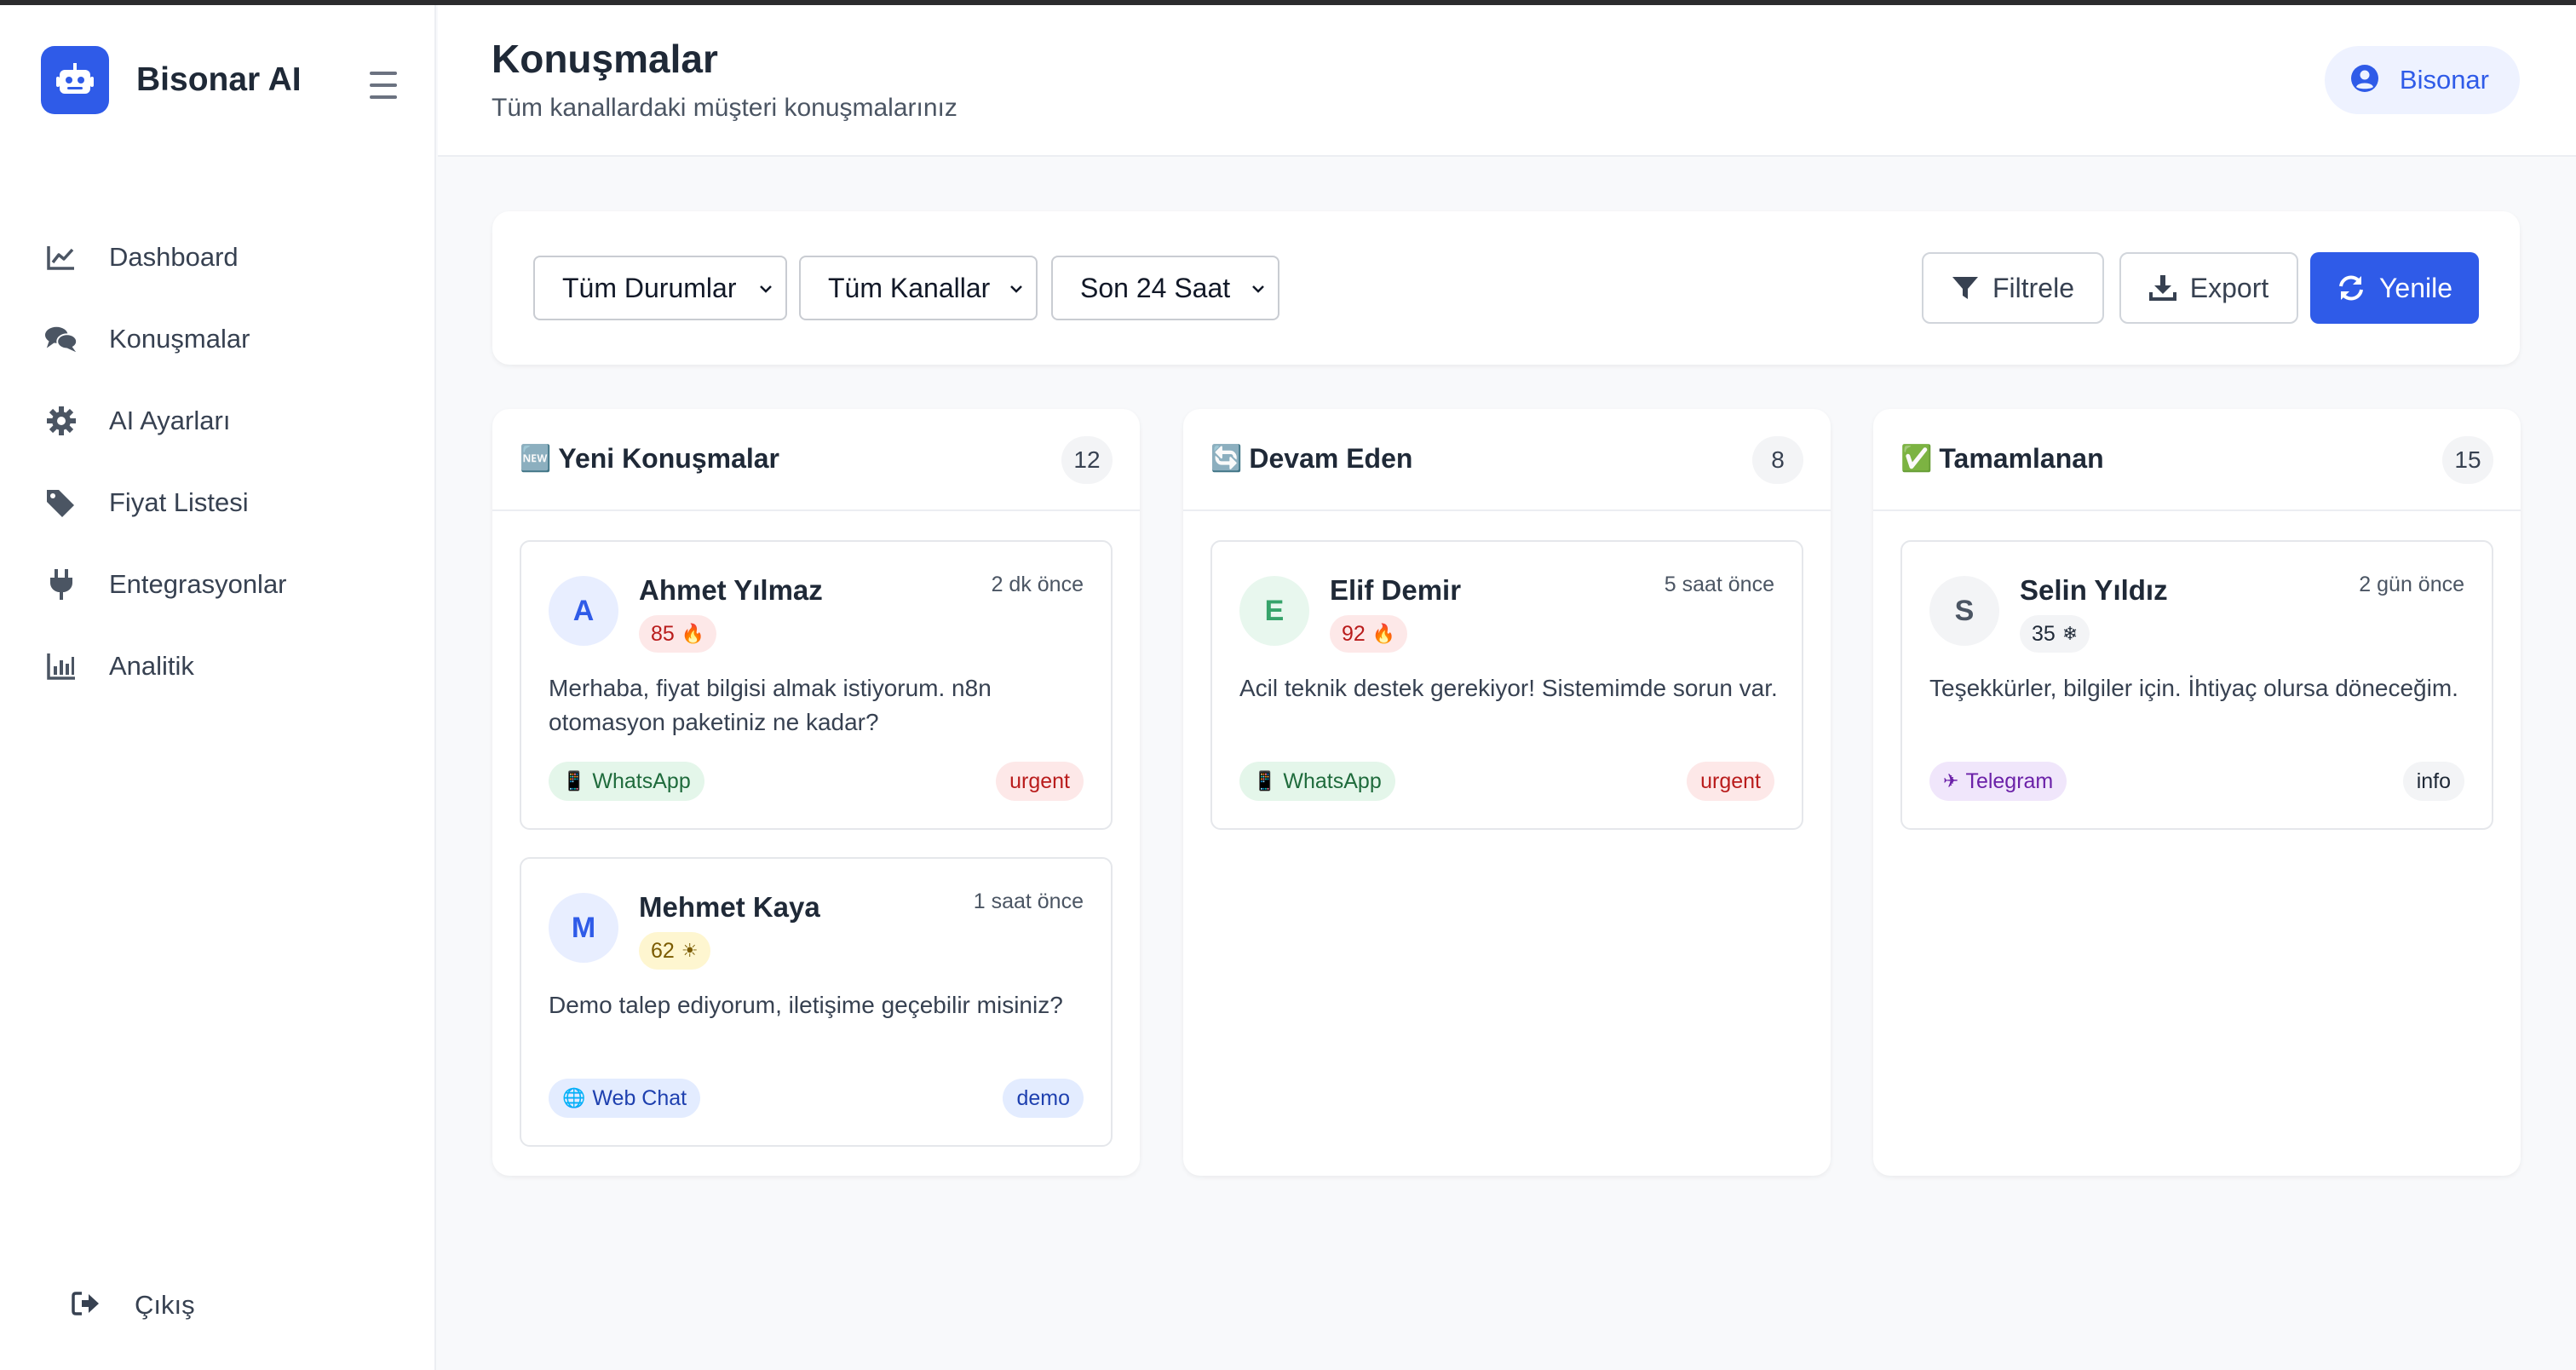  Describe the element at coordinates (1719, 584) in the screenshot. I see `timestamp: 5 saat önce` at that location.